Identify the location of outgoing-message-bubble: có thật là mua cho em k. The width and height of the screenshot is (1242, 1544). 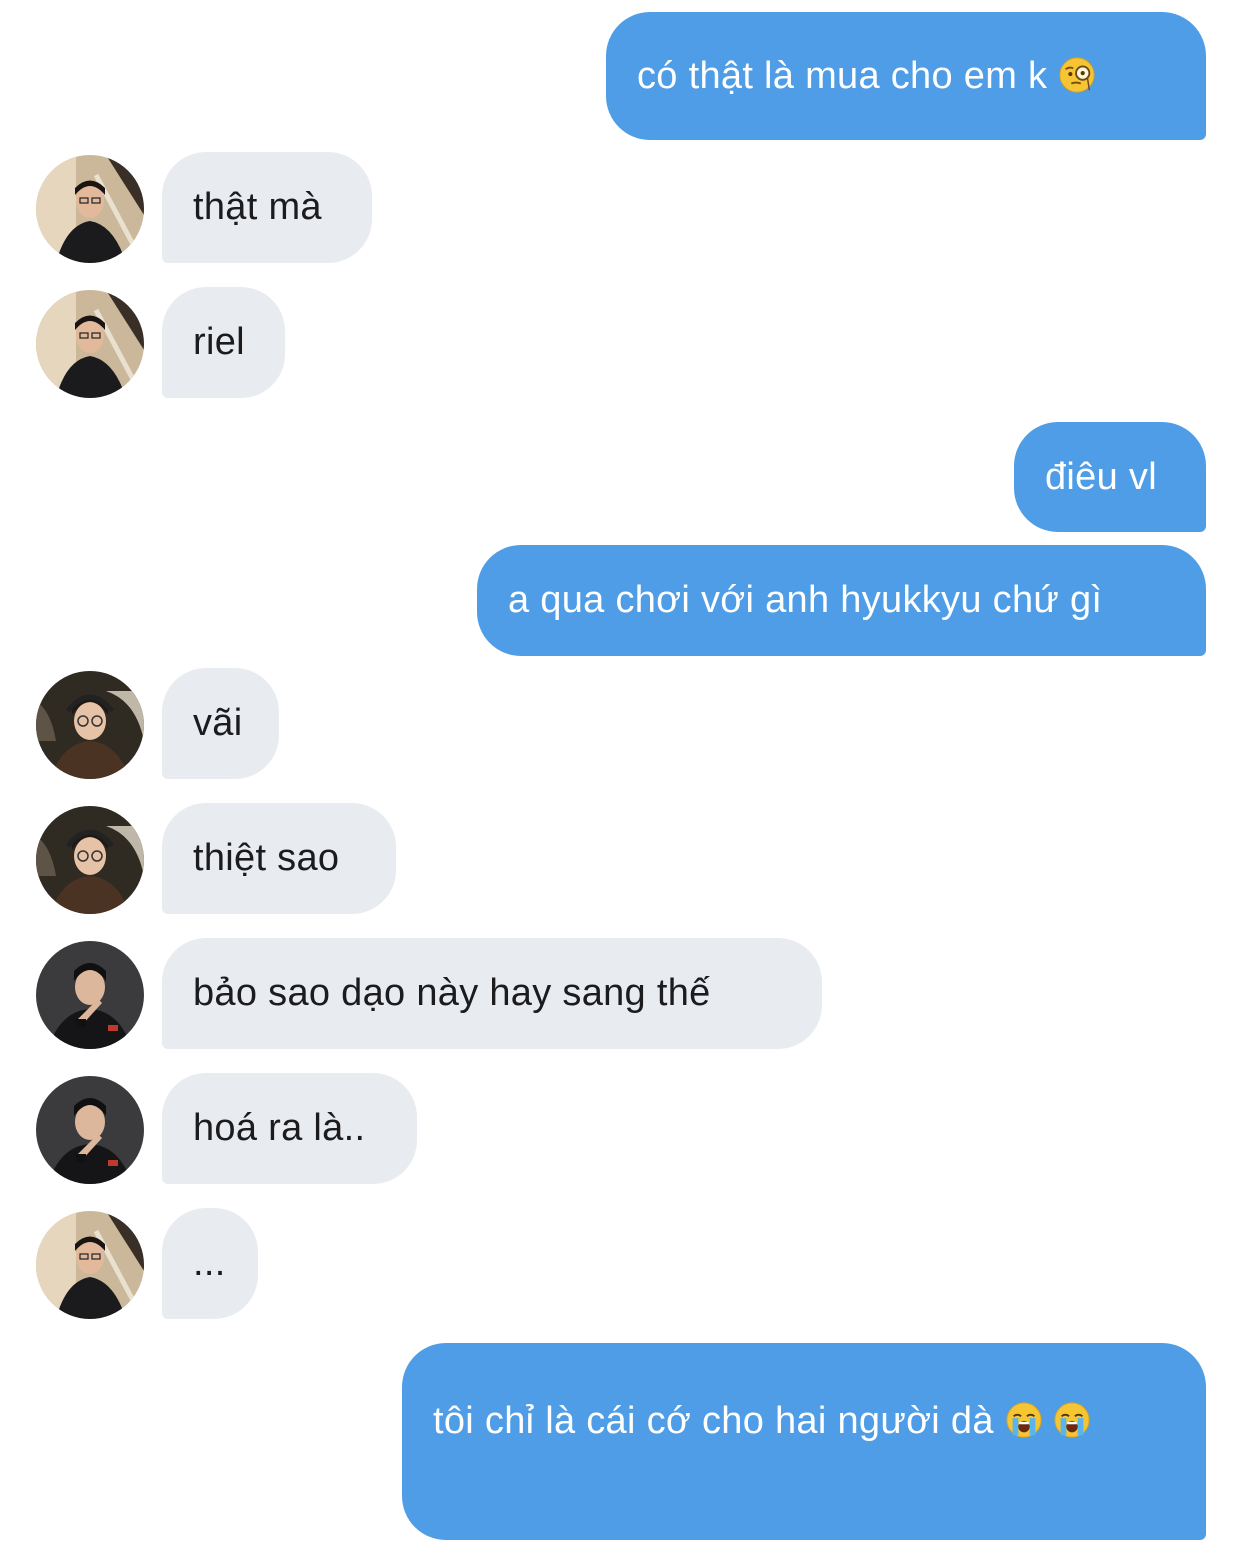
(906, 76).